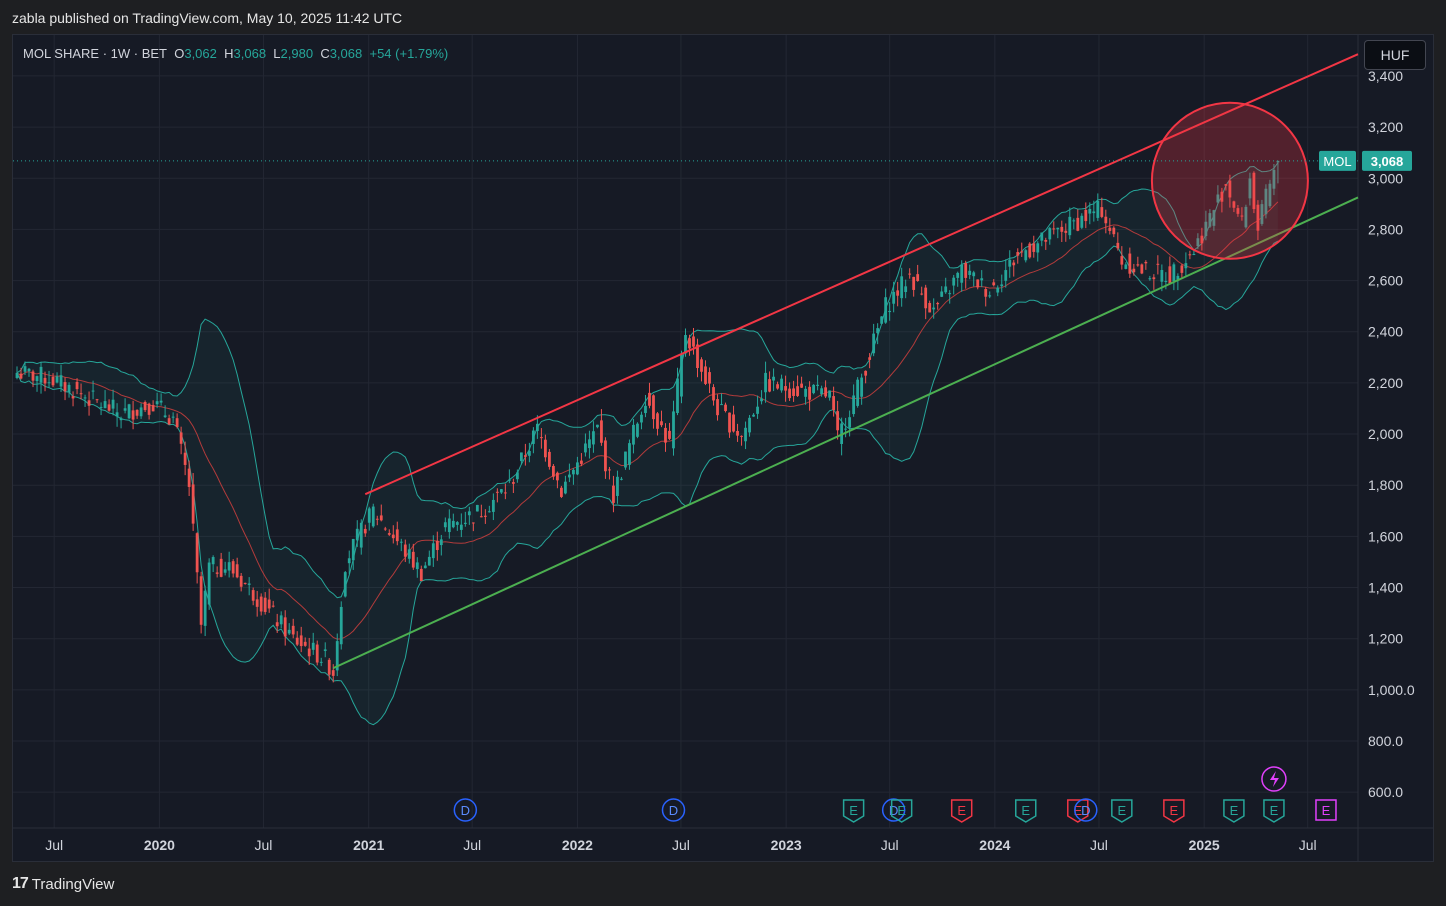  I want to click on y-tick-label: 2,400, so click(1385, 332).